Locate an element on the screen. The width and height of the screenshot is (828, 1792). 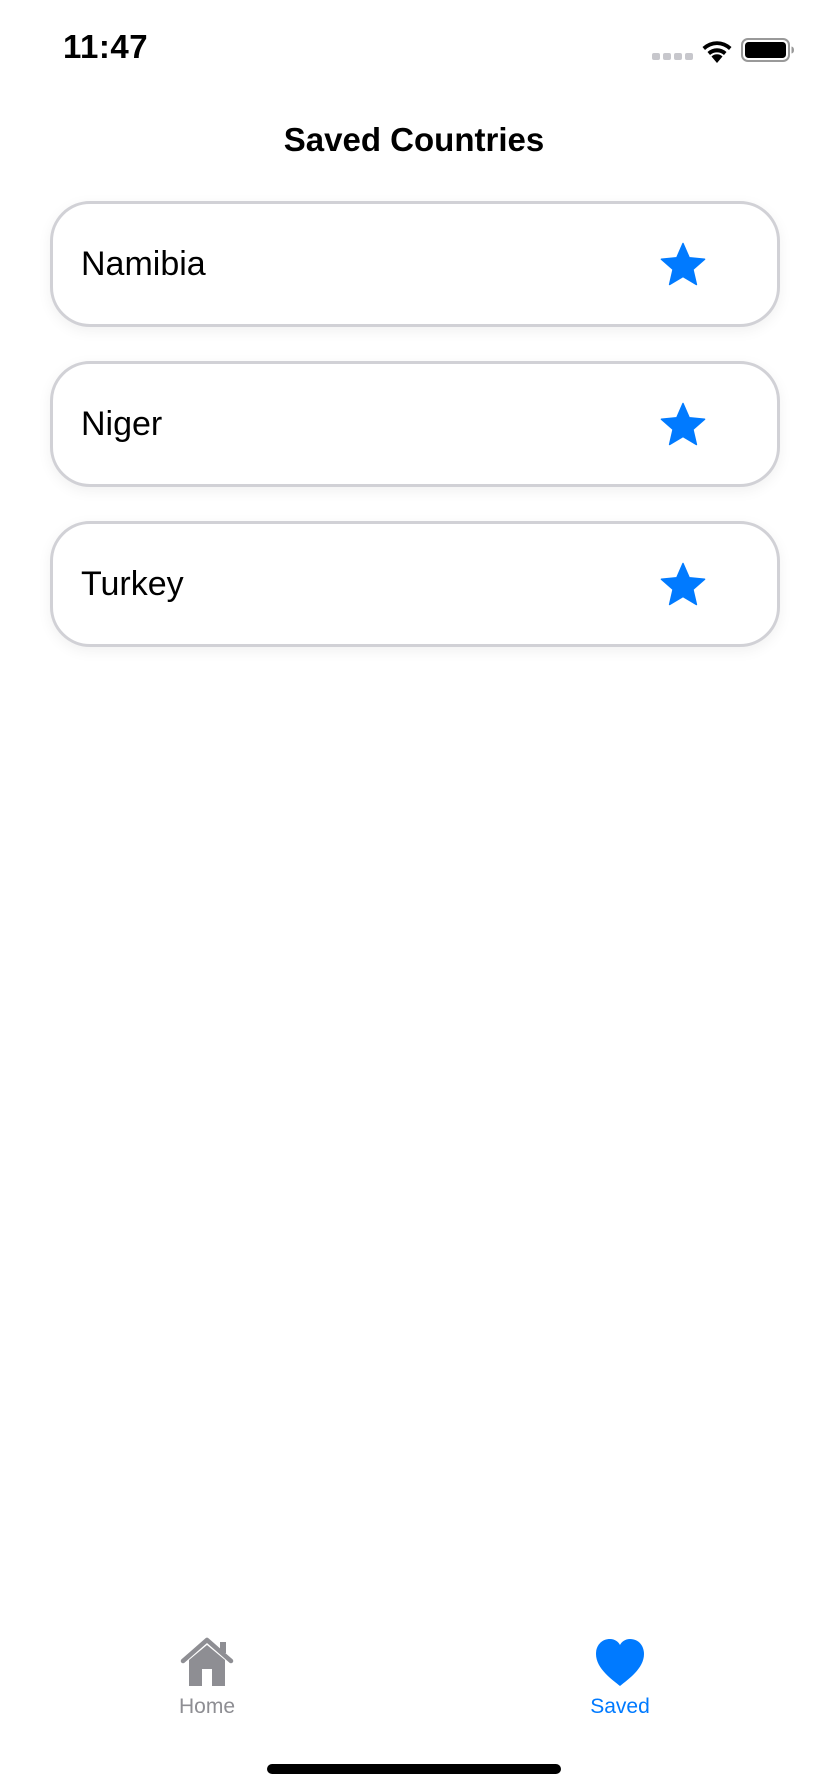
page-title: Saved Countries is located at coordinates (414, 139).